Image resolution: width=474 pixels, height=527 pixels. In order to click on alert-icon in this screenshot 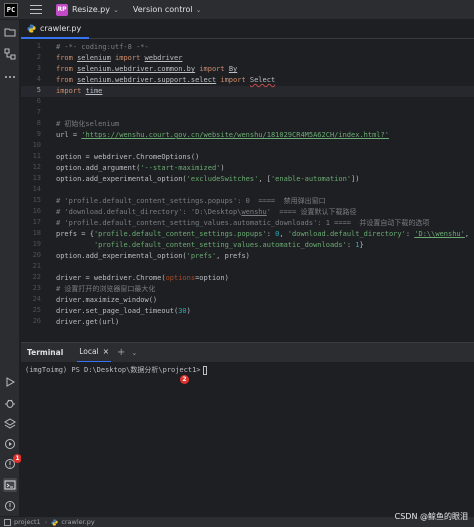, I will do `click(10, 506)`.